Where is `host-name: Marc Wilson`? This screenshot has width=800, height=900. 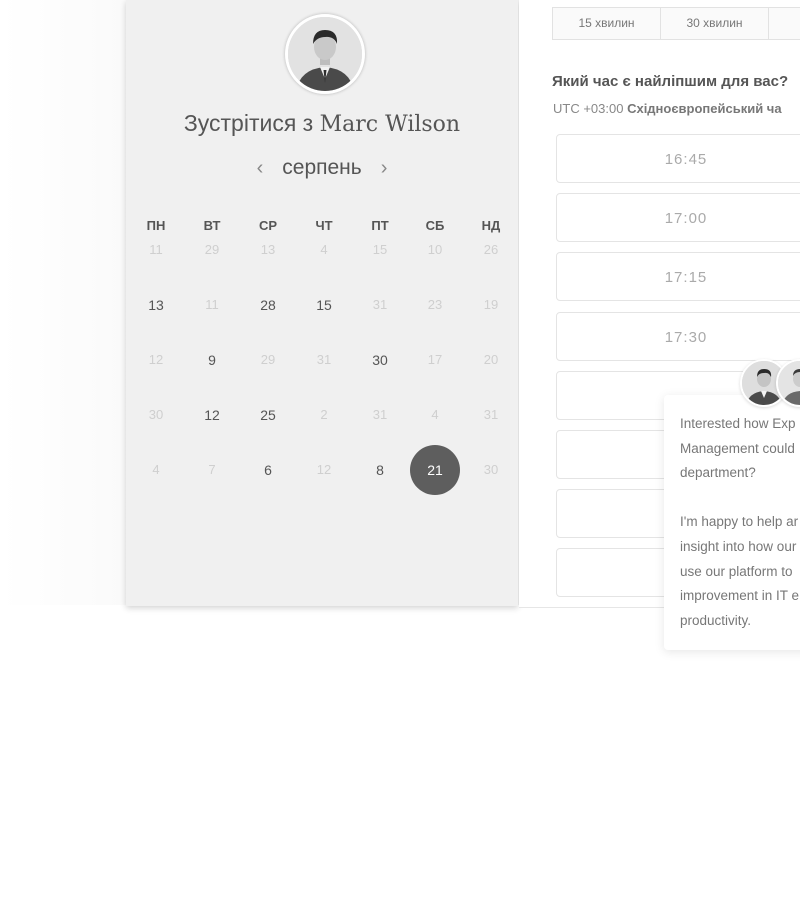
host-name: Marc Wilson is located at coordinates (390, 124).